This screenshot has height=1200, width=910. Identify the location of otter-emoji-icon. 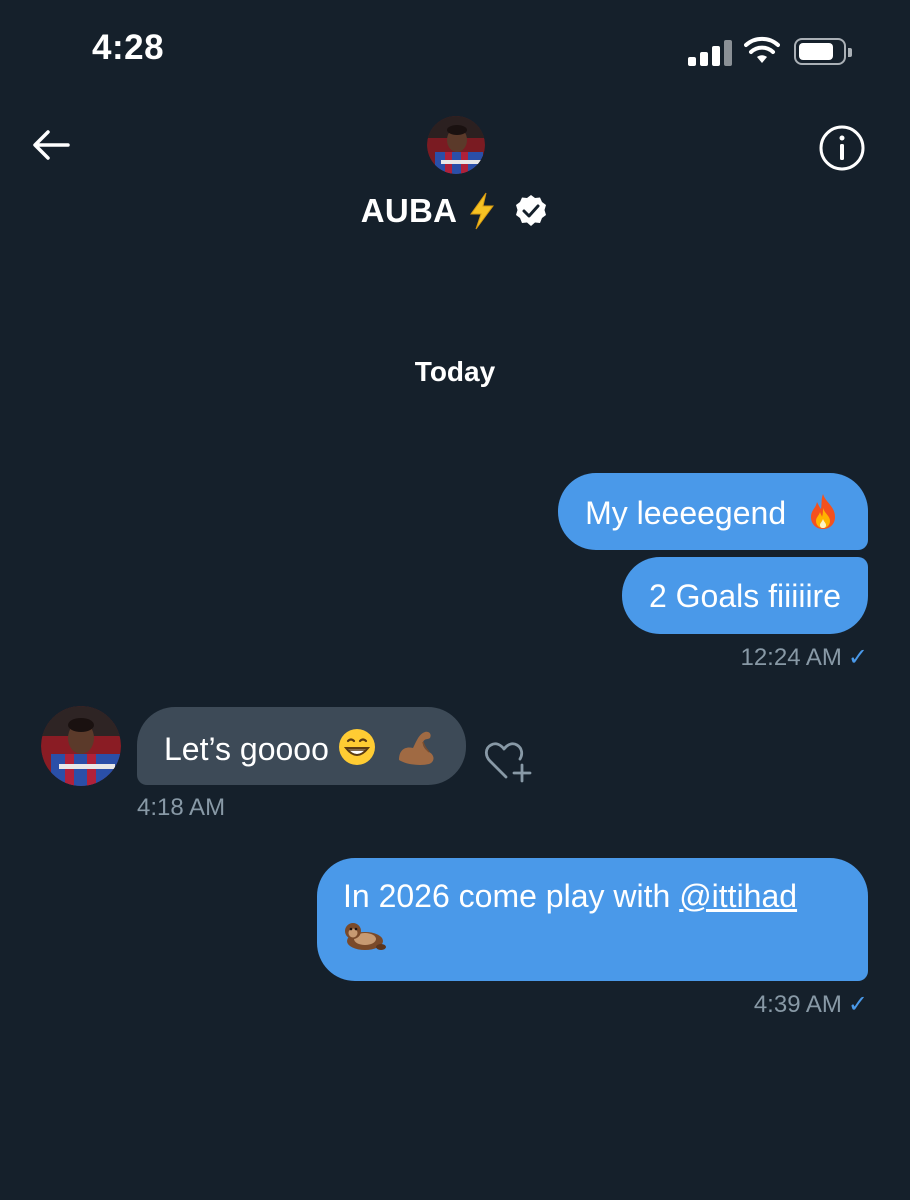
(365, 936).